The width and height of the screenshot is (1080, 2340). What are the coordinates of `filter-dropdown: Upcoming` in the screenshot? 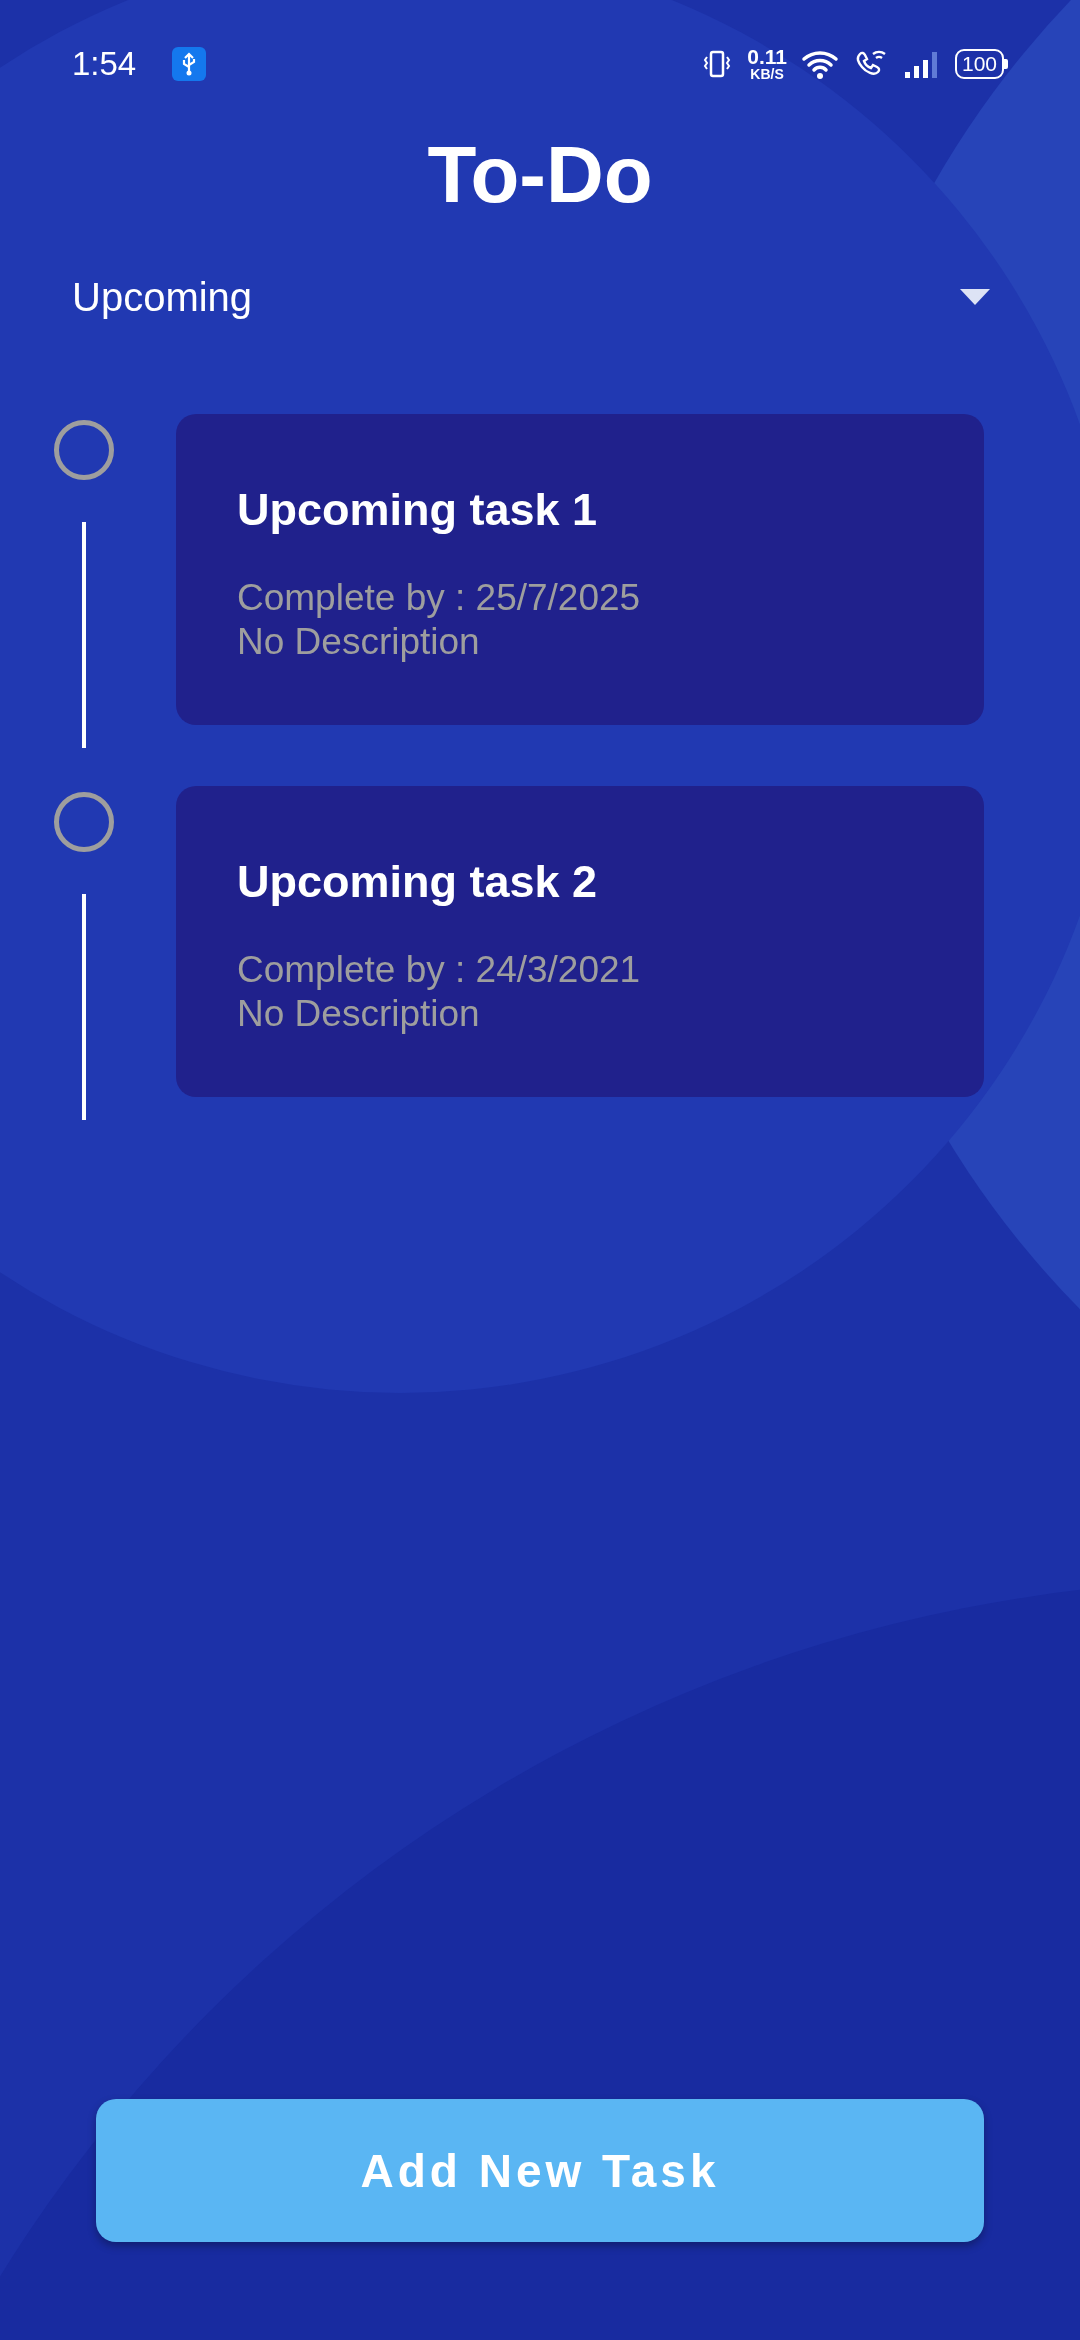 It's located at (540, 297).